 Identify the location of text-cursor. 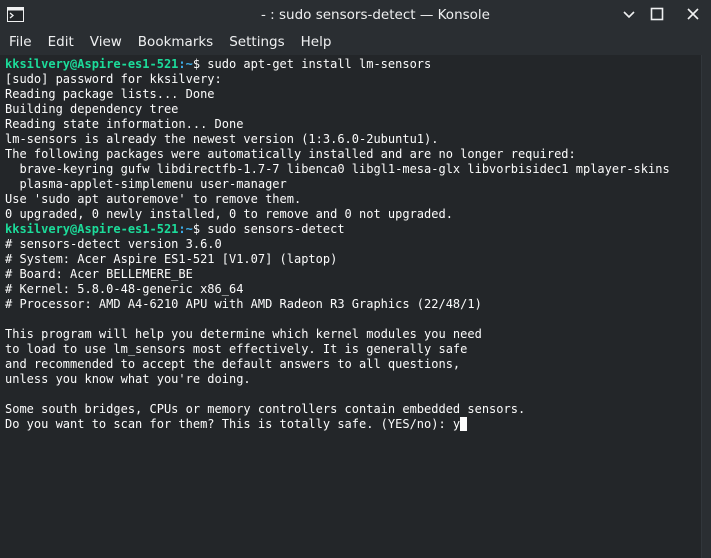
(464, 424).